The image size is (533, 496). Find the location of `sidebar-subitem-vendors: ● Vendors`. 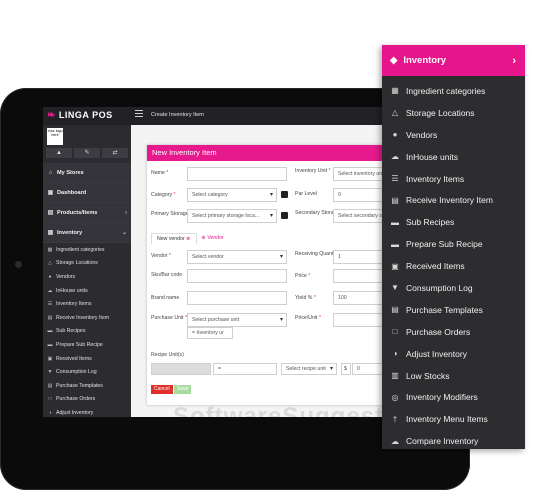

sidebar-subitem-vendors: ● Vendors is located at coordinates (87, 277).